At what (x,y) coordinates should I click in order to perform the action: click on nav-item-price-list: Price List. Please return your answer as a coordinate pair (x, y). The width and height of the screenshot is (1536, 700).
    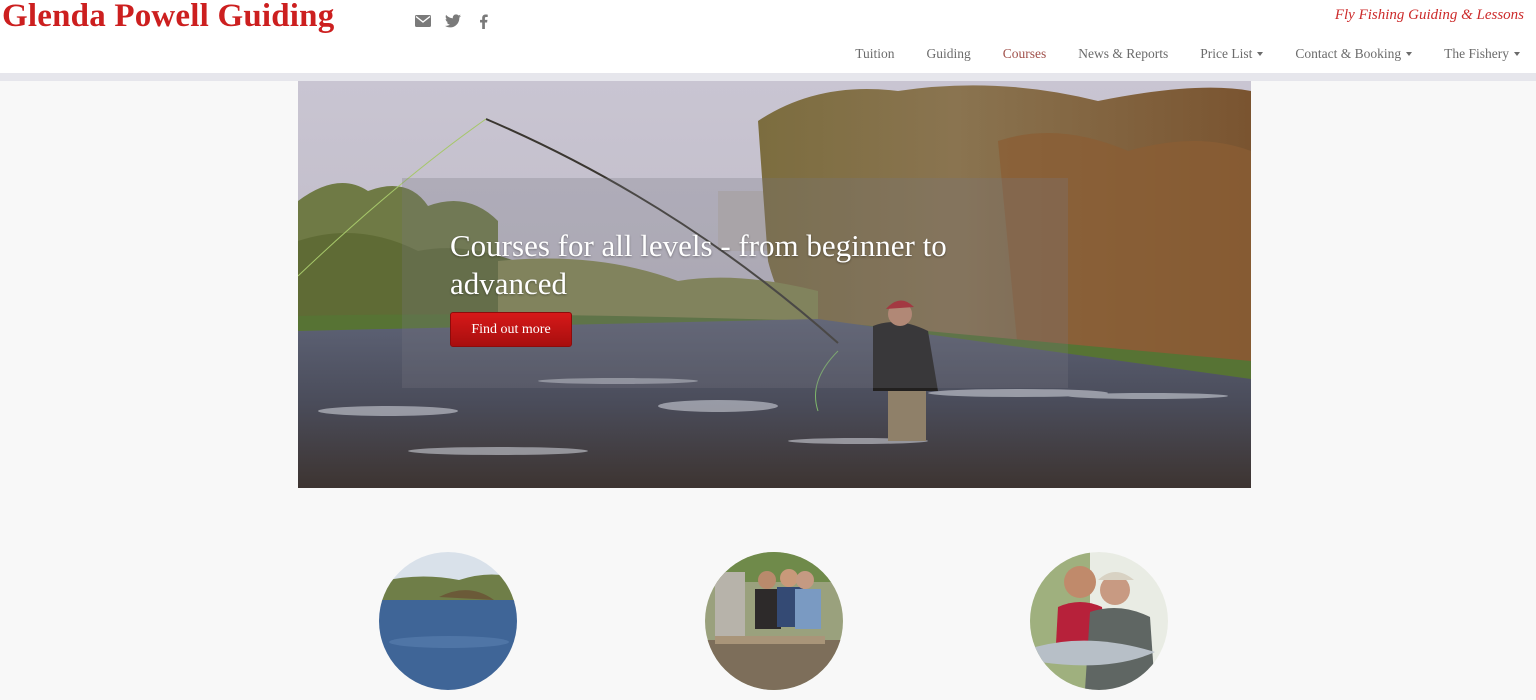
    Looking at the image, I should click on (1231, 54).